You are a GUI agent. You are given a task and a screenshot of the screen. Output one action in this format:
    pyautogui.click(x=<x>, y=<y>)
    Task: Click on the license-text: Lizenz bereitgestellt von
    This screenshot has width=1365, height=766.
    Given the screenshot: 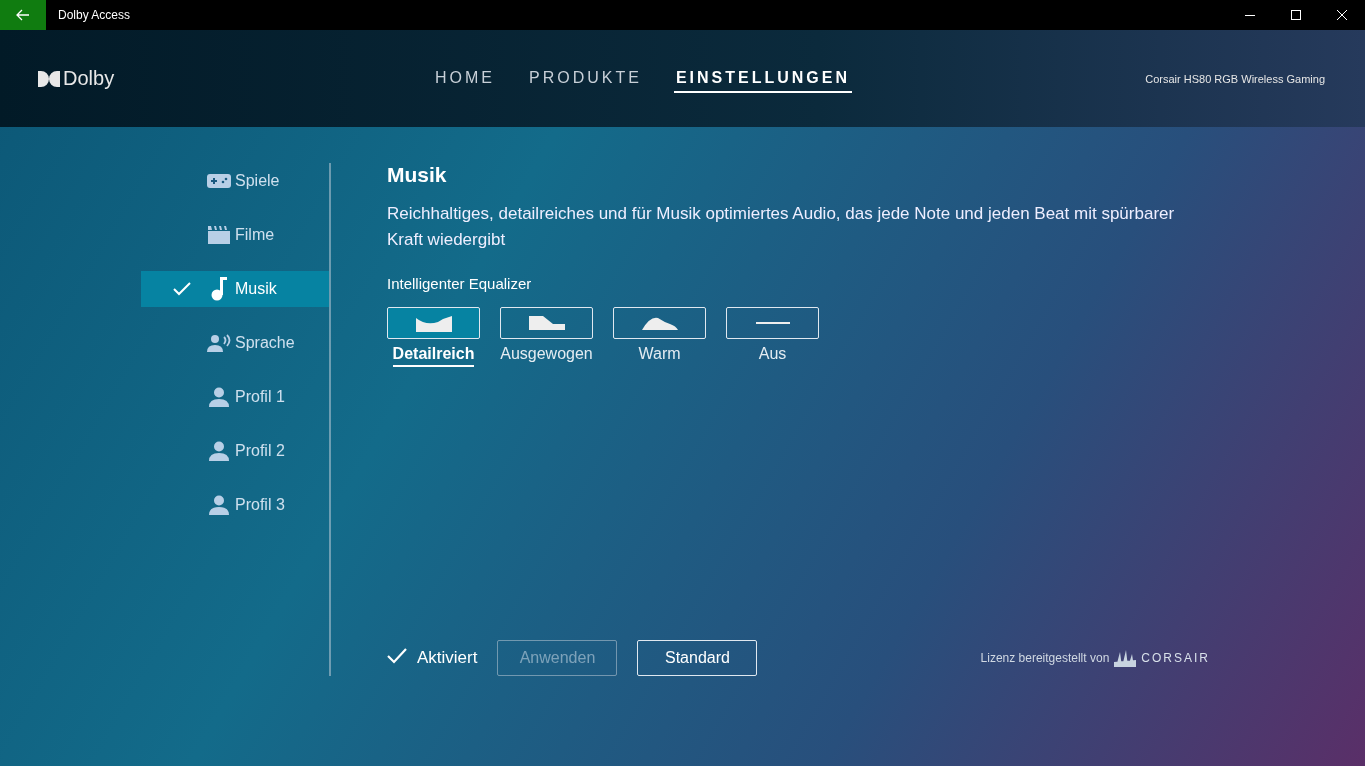 What is the action you would take?
    pyautogui.click(x=1045, y=658)
    